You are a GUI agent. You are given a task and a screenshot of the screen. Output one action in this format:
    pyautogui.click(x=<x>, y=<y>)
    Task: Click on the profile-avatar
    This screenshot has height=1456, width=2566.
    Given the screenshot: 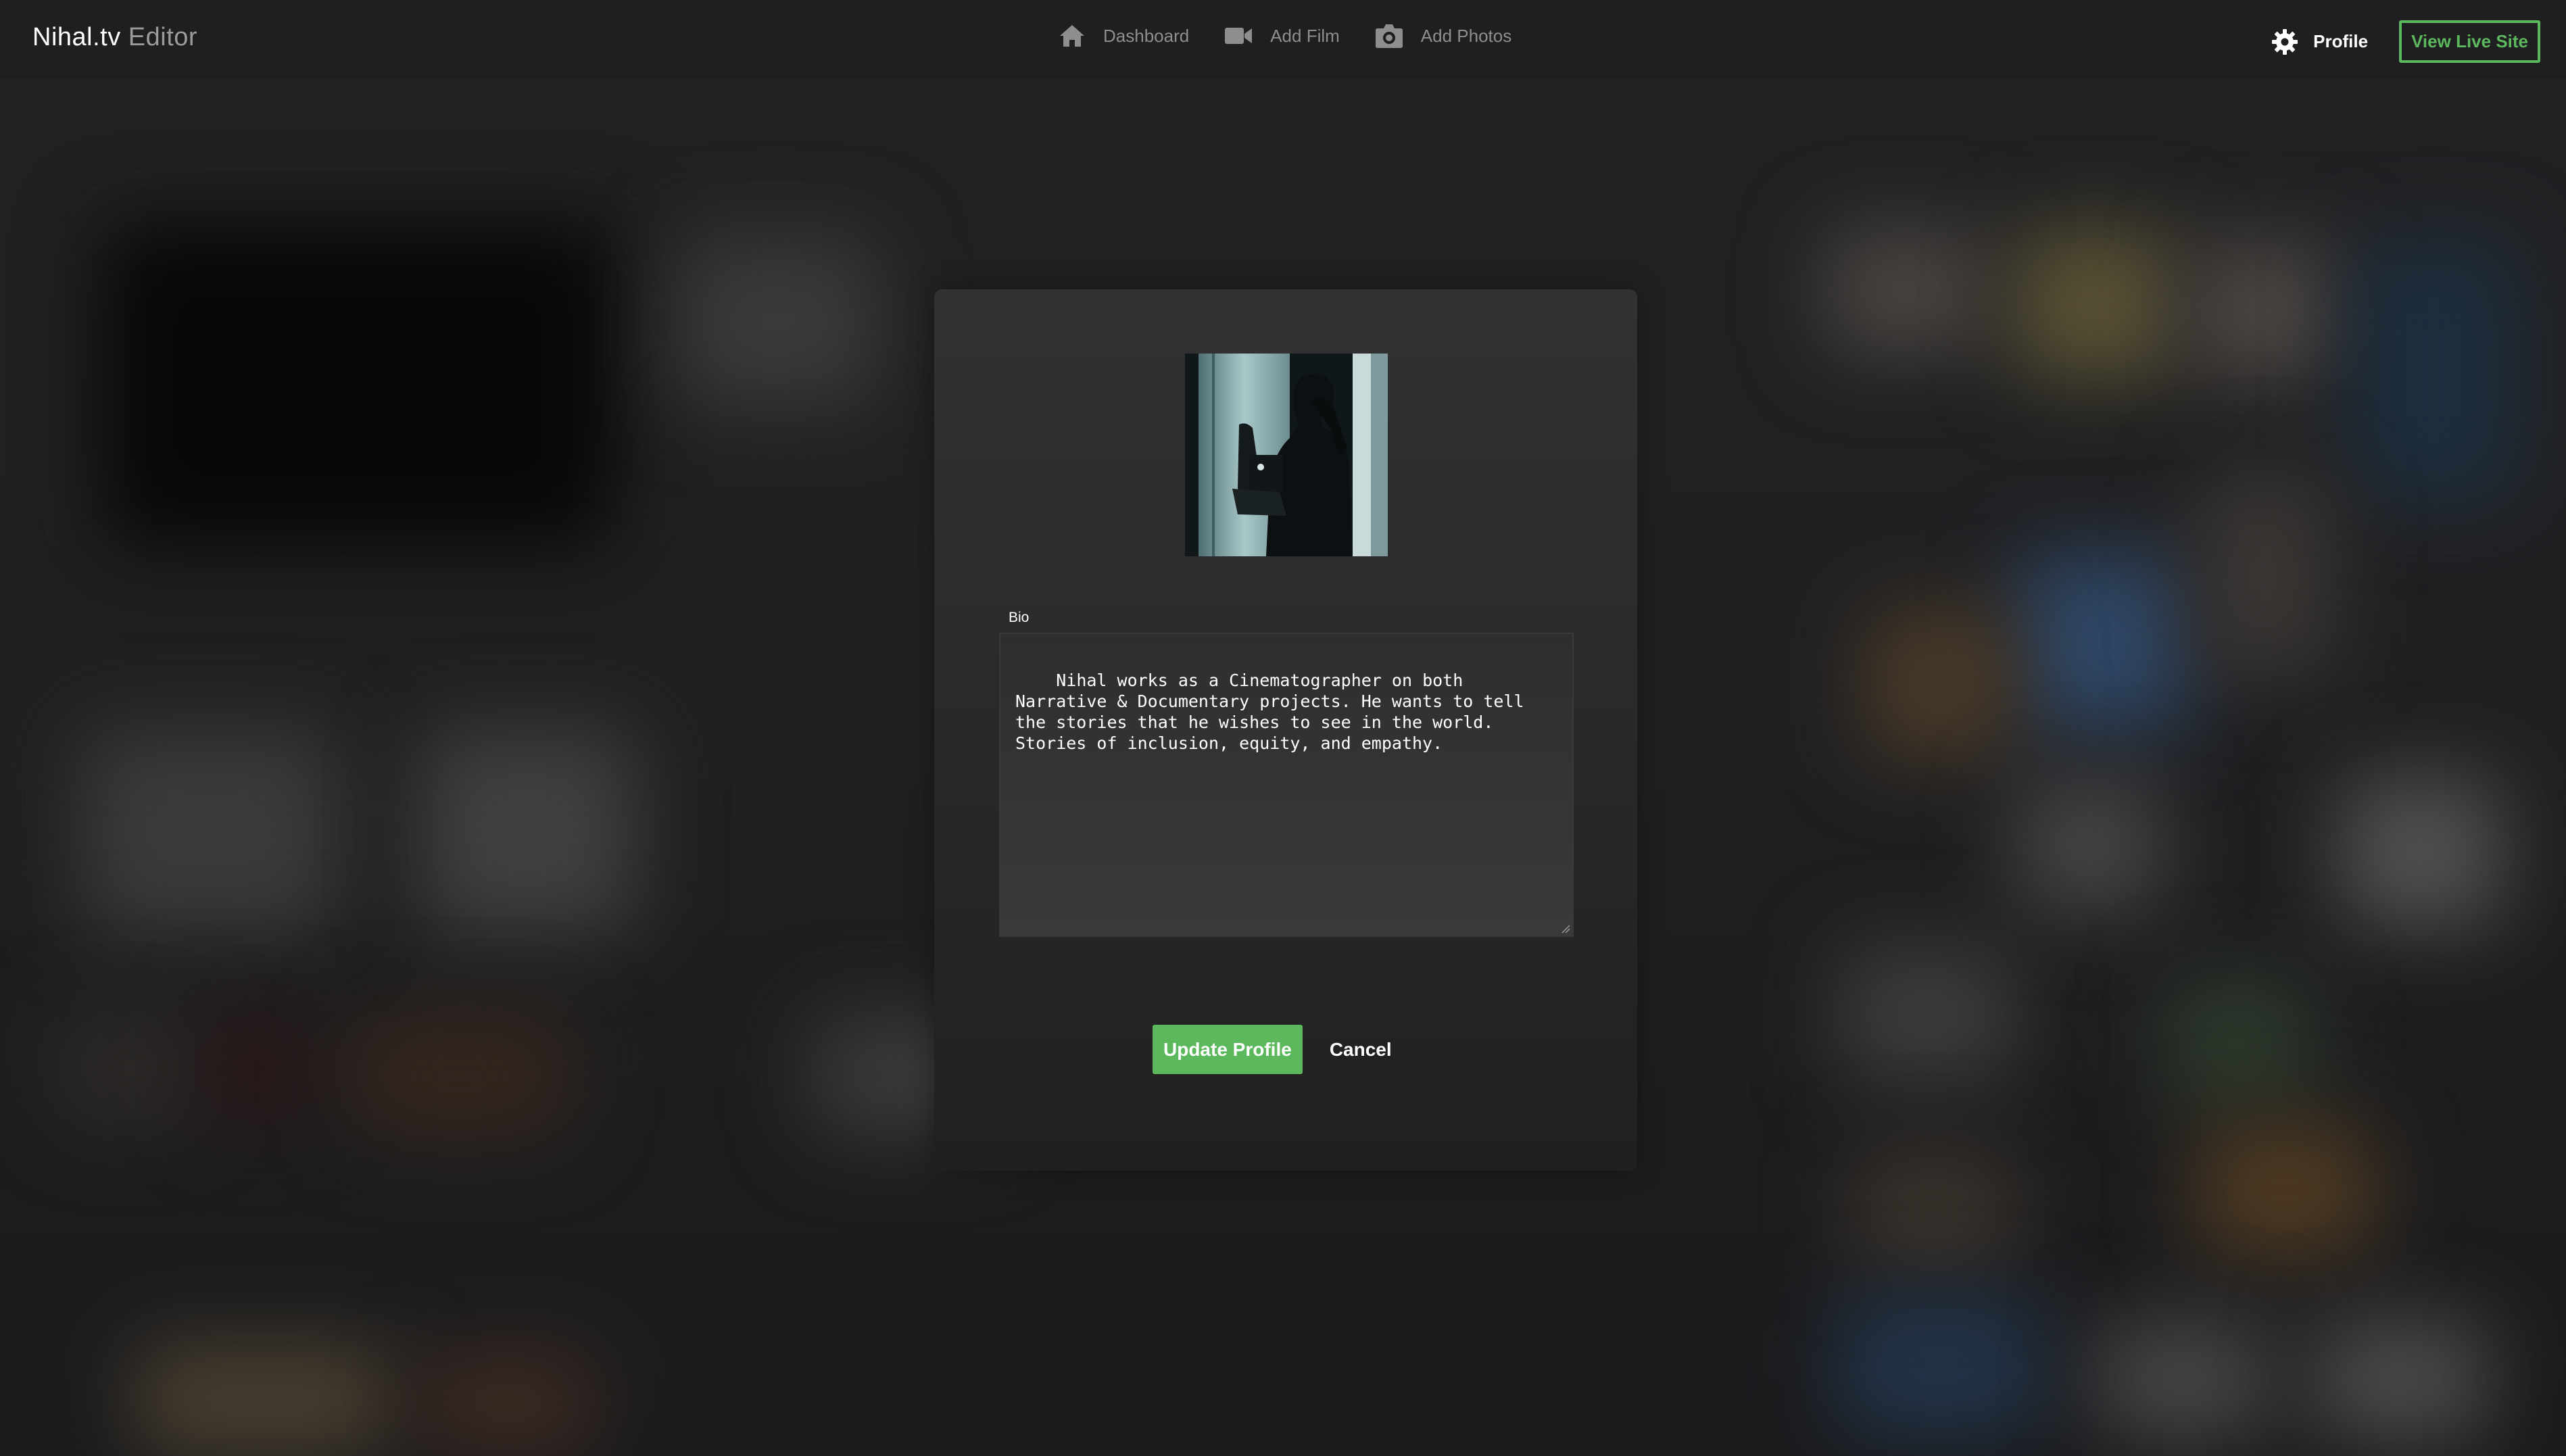 What is the action you would take?
    pyautogui.click(x=1286, y=455)
    